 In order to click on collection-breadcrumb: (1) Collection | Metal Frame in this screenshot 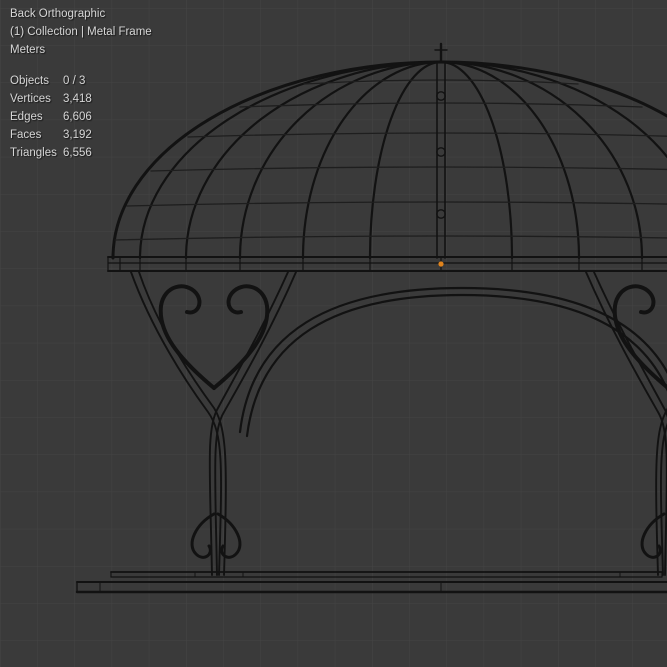, I will do `click(81, 32)`.